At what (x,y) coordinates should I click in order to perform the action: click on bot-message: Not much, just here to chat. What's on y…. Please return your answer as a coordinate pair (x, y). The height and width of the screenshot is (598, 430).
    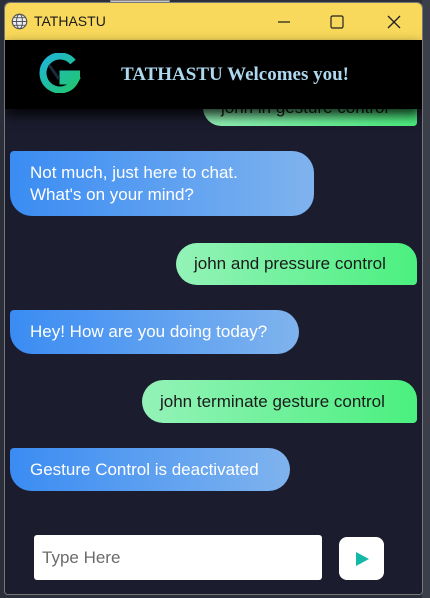
    Looking at the image, I should click on (162, 183).